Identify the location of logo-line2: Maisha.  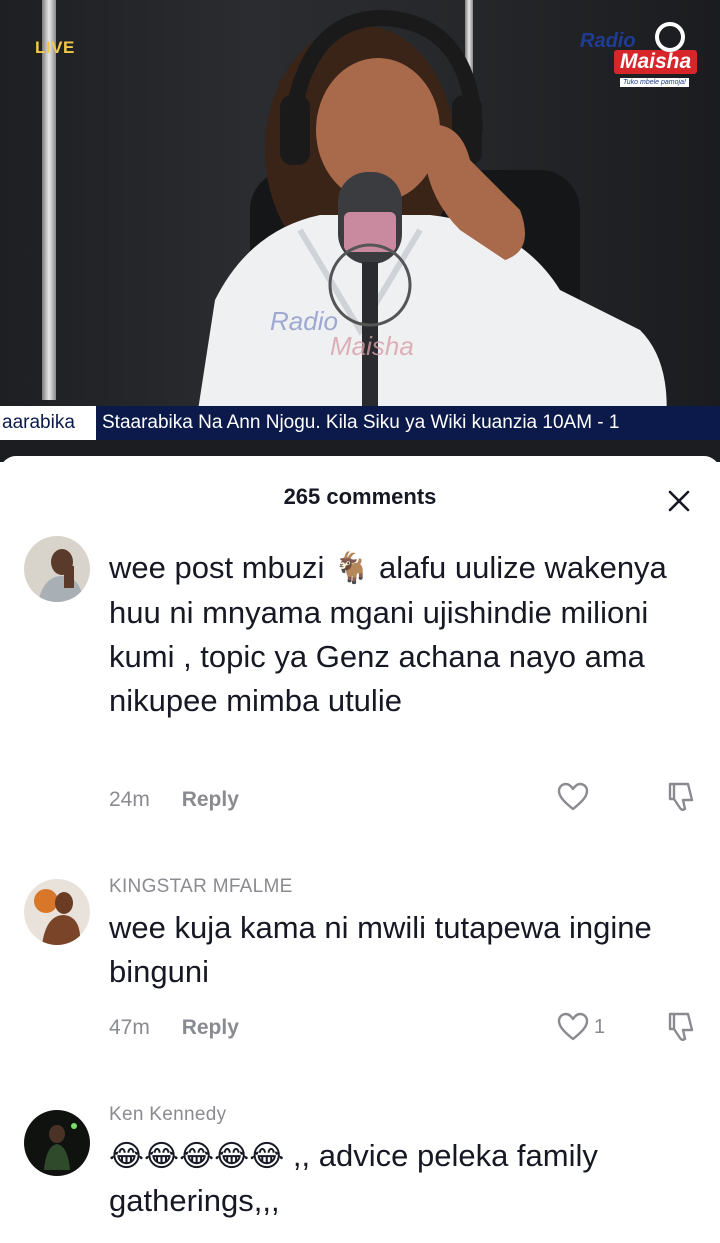
(656, 62).